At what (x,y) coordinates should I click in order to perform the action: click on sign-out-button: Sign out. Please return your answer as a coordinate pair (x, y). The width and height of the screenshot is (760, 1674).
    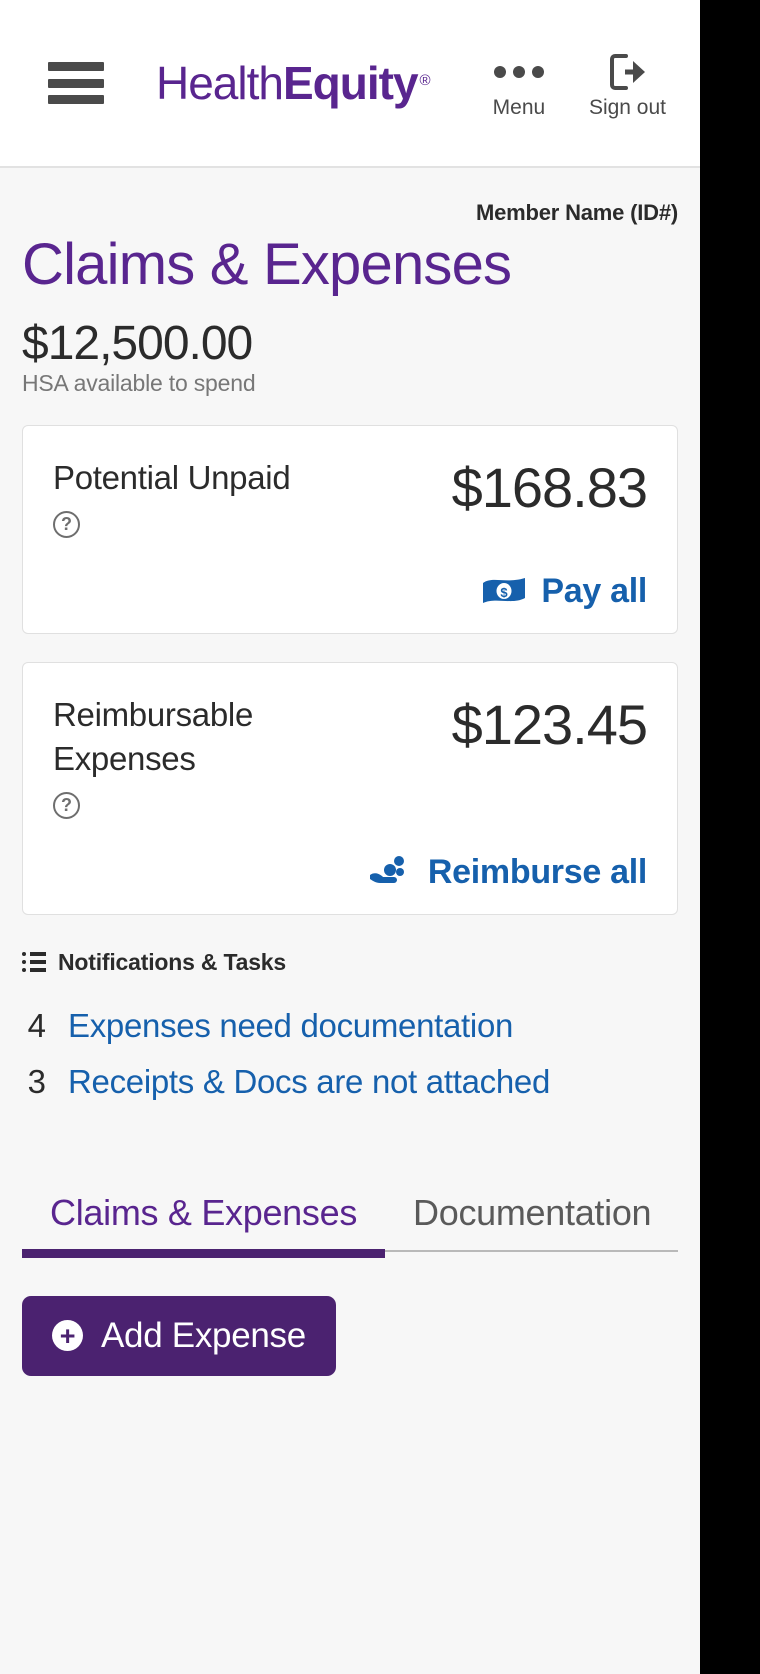
    Looking at the image, I should click on (627, 86).